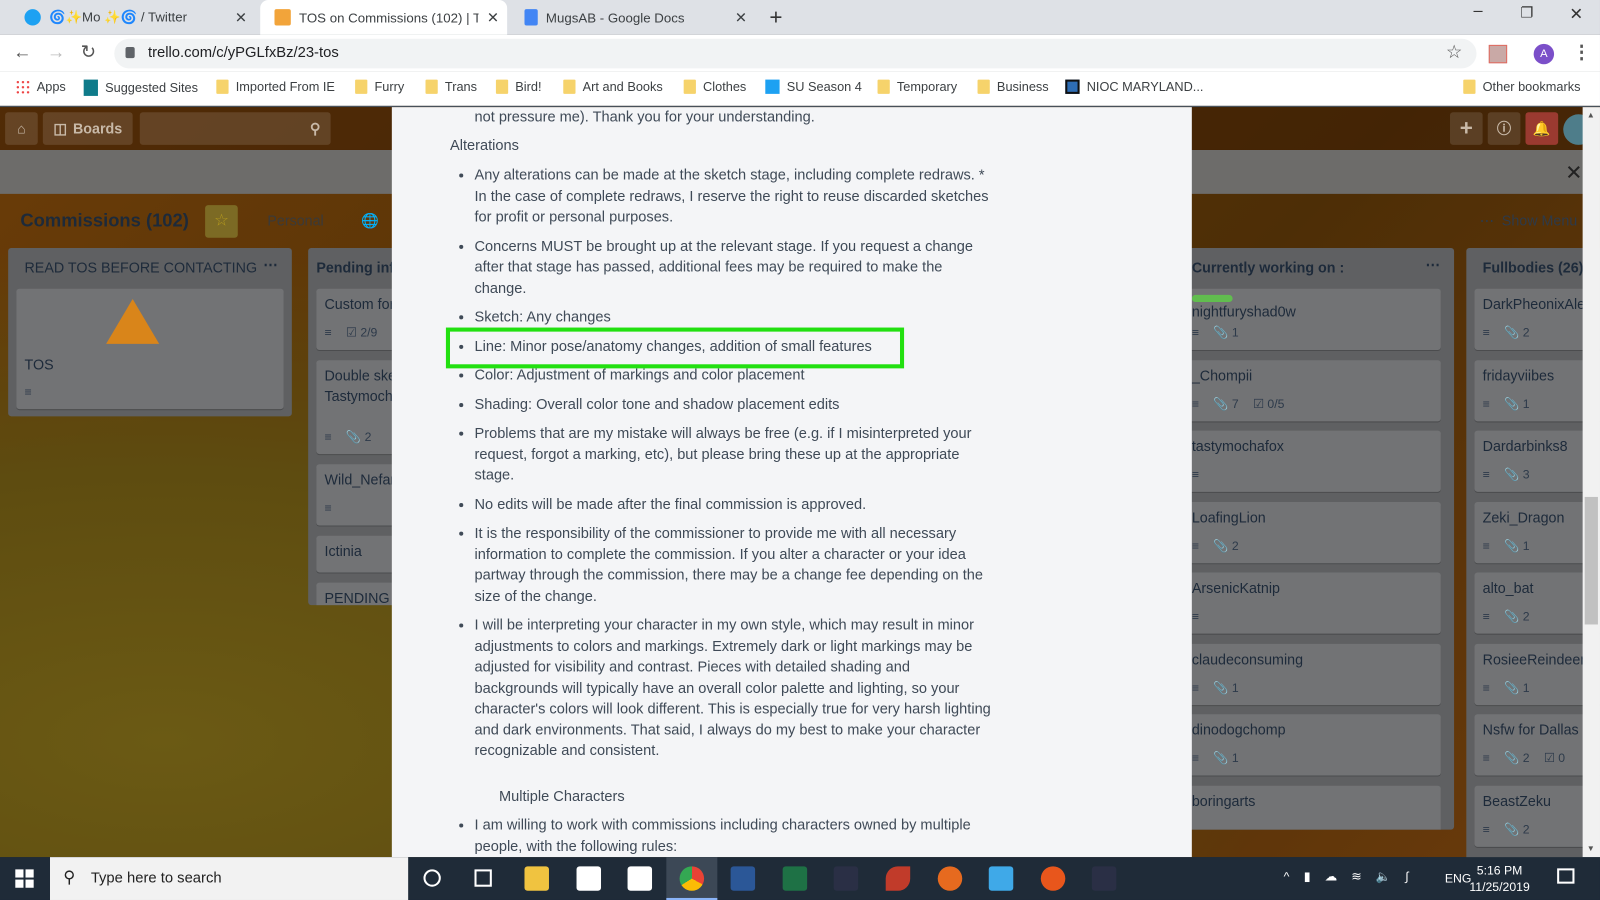 The image size is (1600, 900). I want to click on trello-card: nightfuryshad0w ≡ 📎 1, so click(1307, 319).